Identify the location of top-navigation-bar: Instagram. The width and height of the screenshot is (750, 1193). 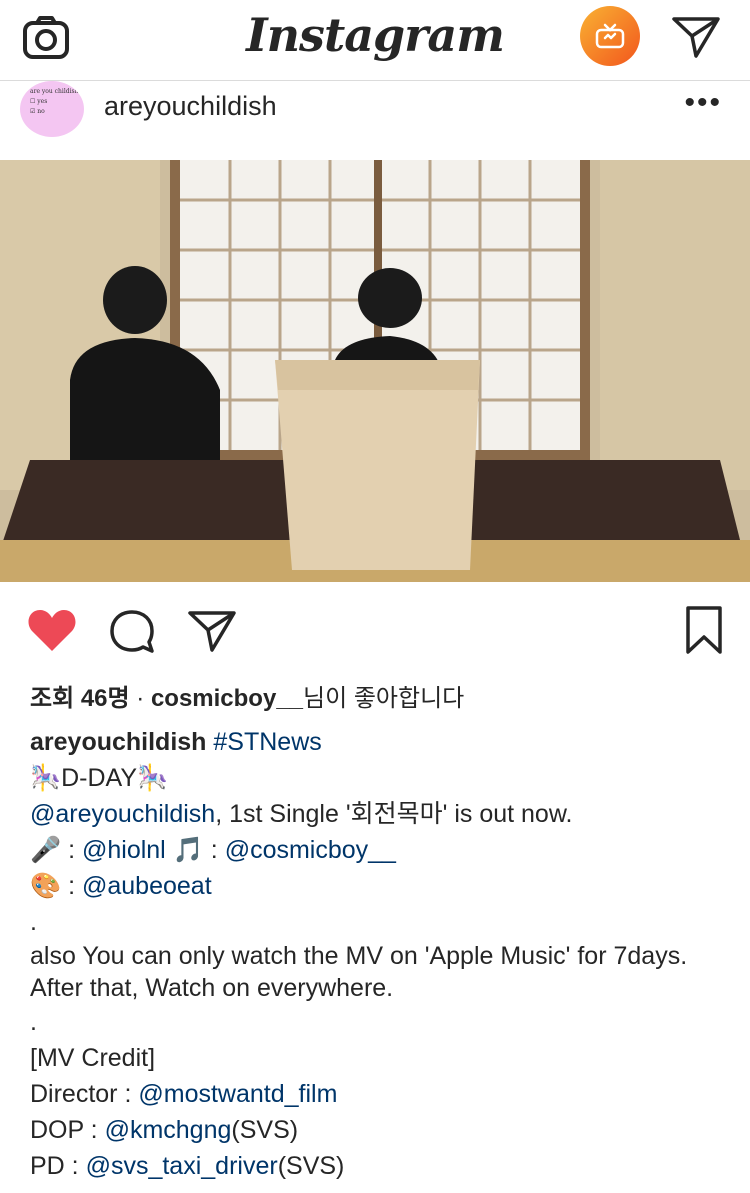
(375, 40).